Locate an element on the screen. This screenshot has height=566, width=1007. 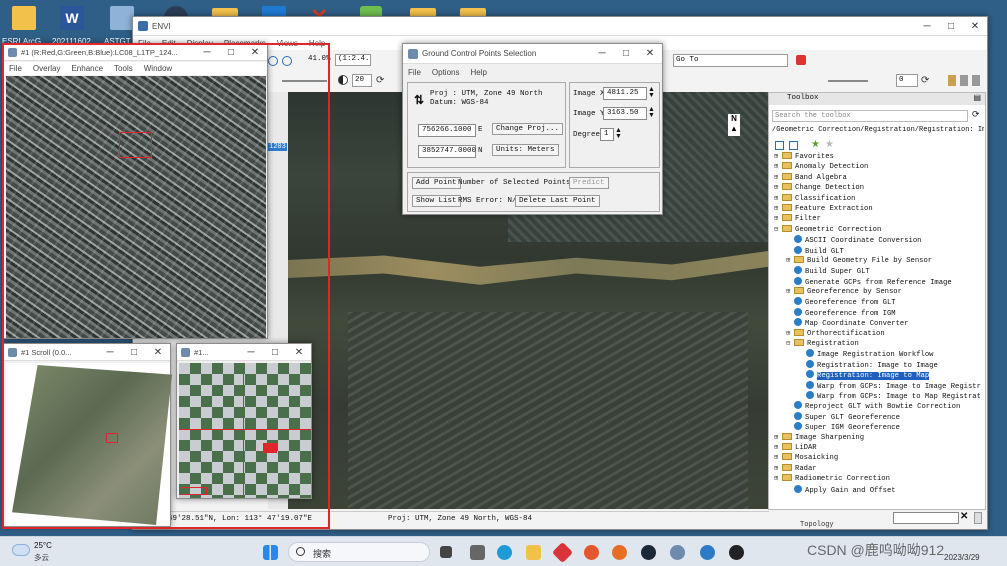
scroll-window-title-bar: #1 Scroll (0.0... ─ □ ✕ is located at coordinates (87, 352).